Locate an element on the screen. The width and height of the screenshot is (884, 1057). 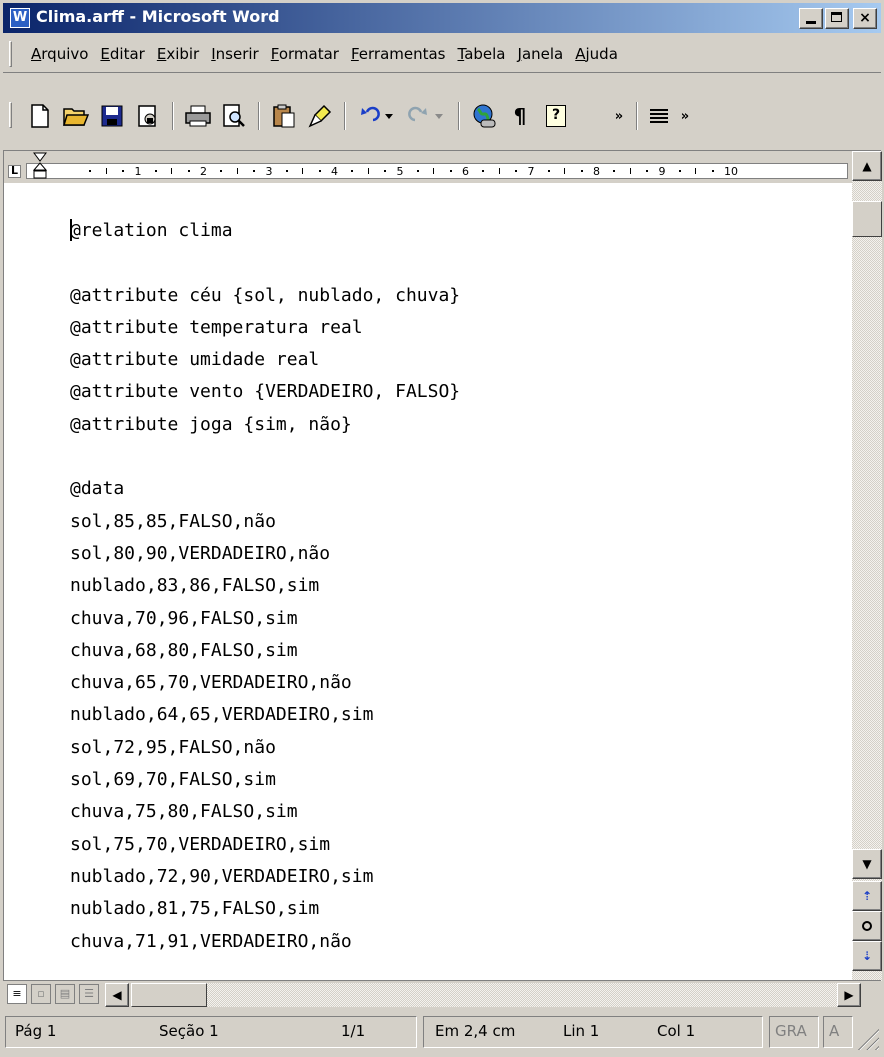
paste-button is located at coordinates (284, 116).